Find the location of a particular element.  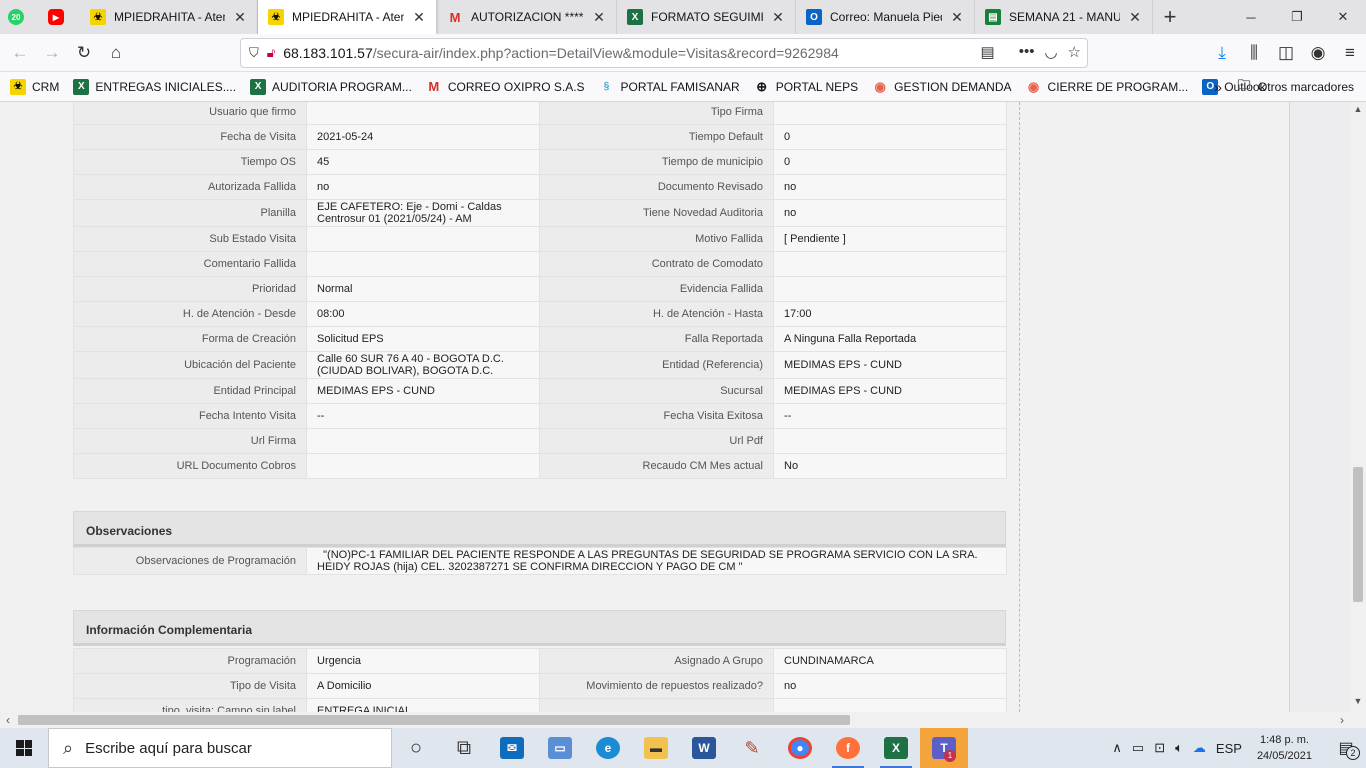

bookmark-star-icon: ☆ is located at coordinates (1074, 52).